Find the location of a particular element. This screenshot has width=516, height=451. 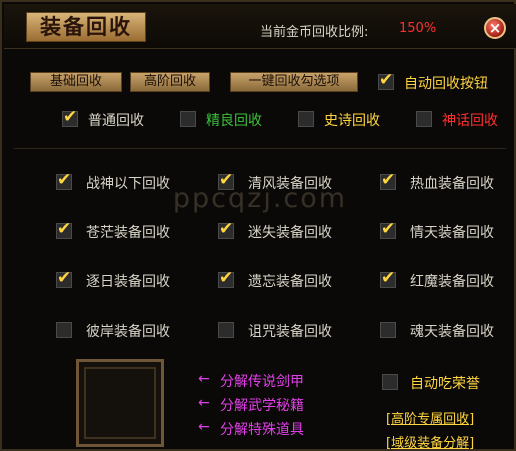

grade-label: 史诗回收 is located at coordinates (352, 121).